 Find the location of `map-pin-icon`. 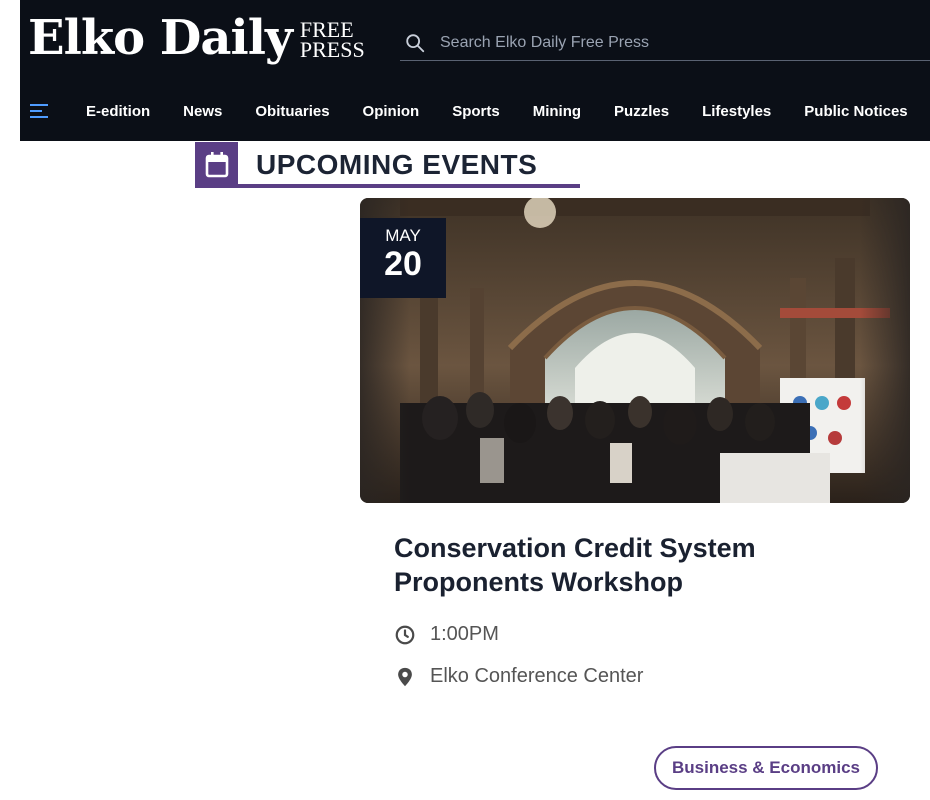

map-pin-icon is located at coordinates (405, 676).